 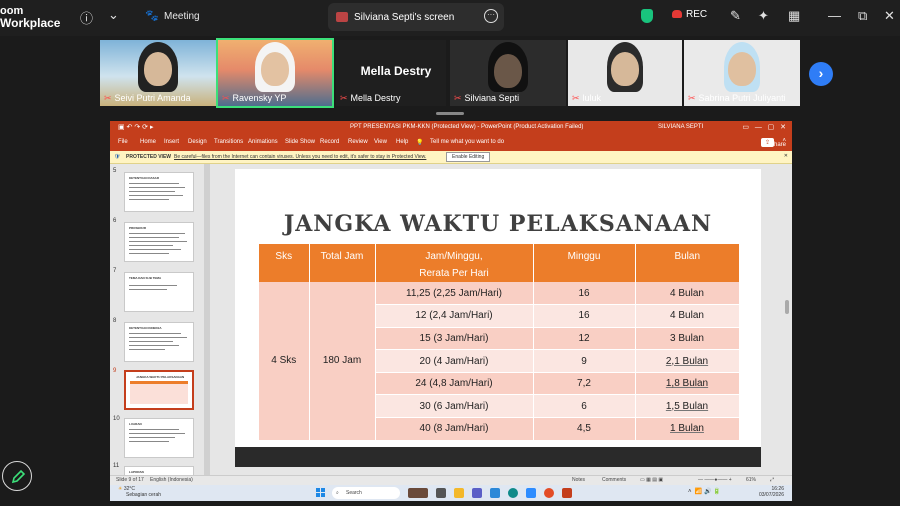 What do you see at coordinates (275, 73) in the screenshot?
I see `participant-tile-active: ✂ Ravensky YP` at bounding box center [275, 73].